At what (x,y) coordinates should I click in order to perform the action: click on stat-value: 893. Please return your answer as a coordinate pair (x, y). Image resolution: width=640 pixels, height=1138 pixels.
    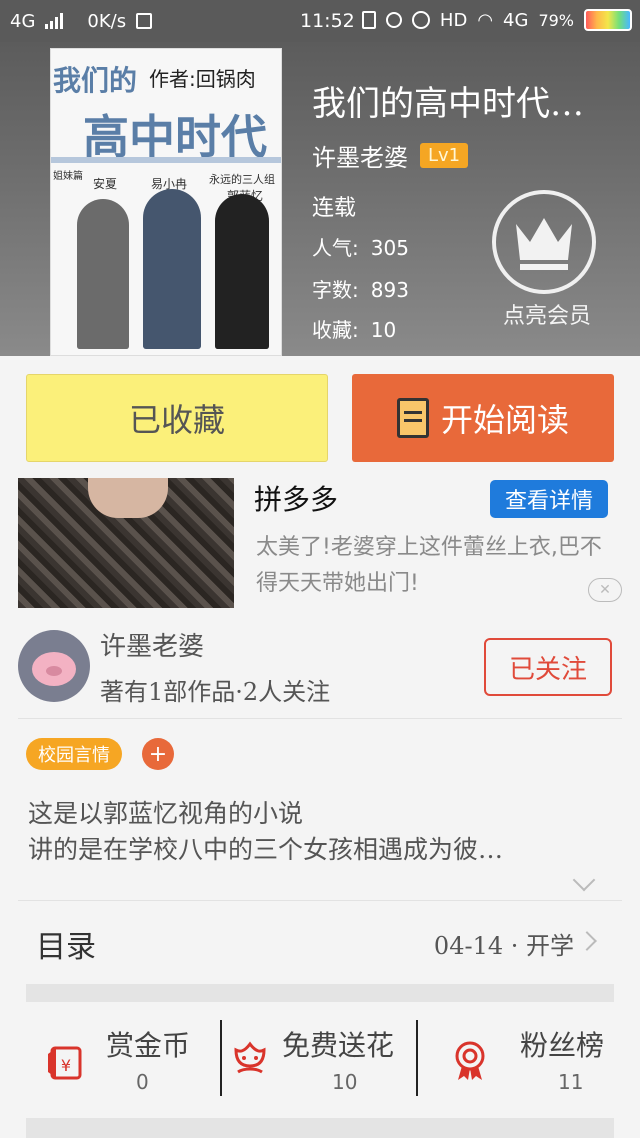
    Looking at the image, I should click on (389, 290).